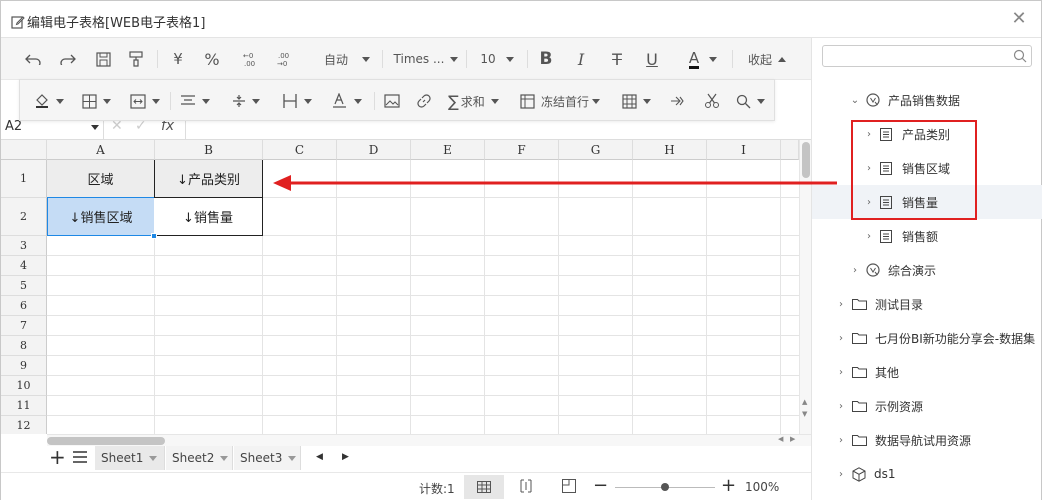 The image size is (1042, 500). What do you see at coordinates (195, 101) in the screenshot?
I see `horizontal-align-button` at bounding box center [195, 101].